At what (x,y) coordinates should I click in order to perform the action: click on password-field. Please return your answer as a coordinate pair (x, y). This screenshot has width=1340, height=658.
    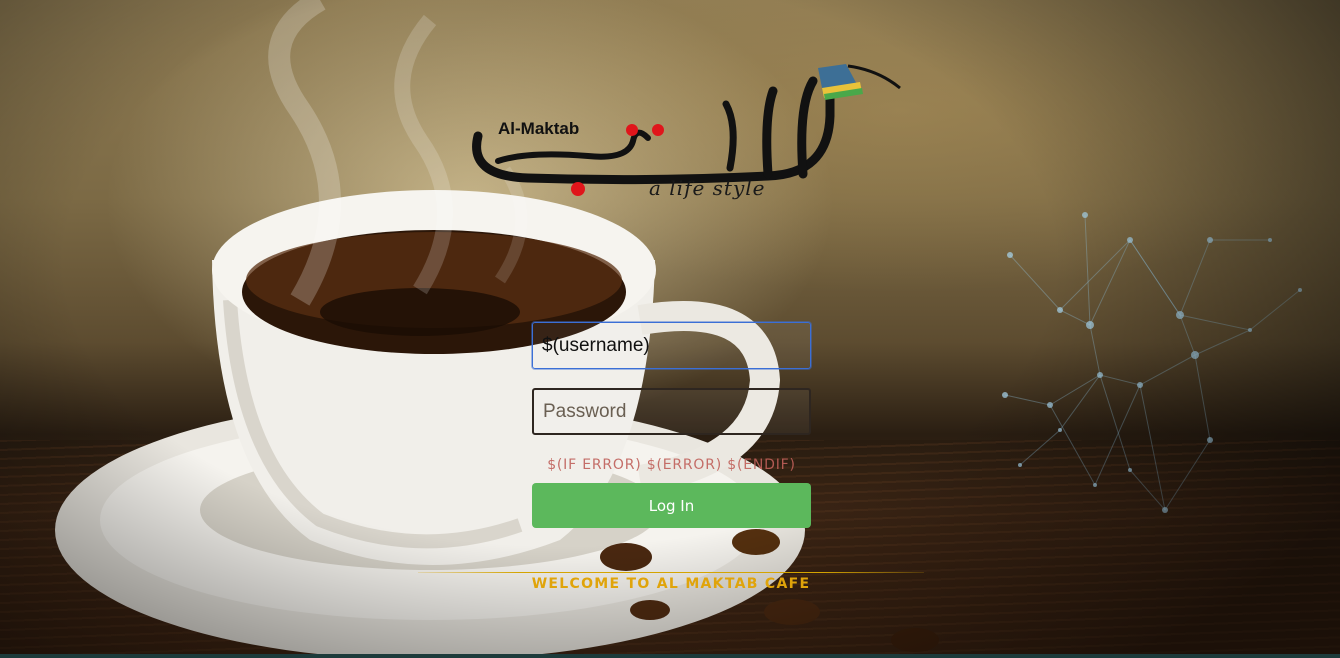
    Looking at the image, I should click on (671, 411).